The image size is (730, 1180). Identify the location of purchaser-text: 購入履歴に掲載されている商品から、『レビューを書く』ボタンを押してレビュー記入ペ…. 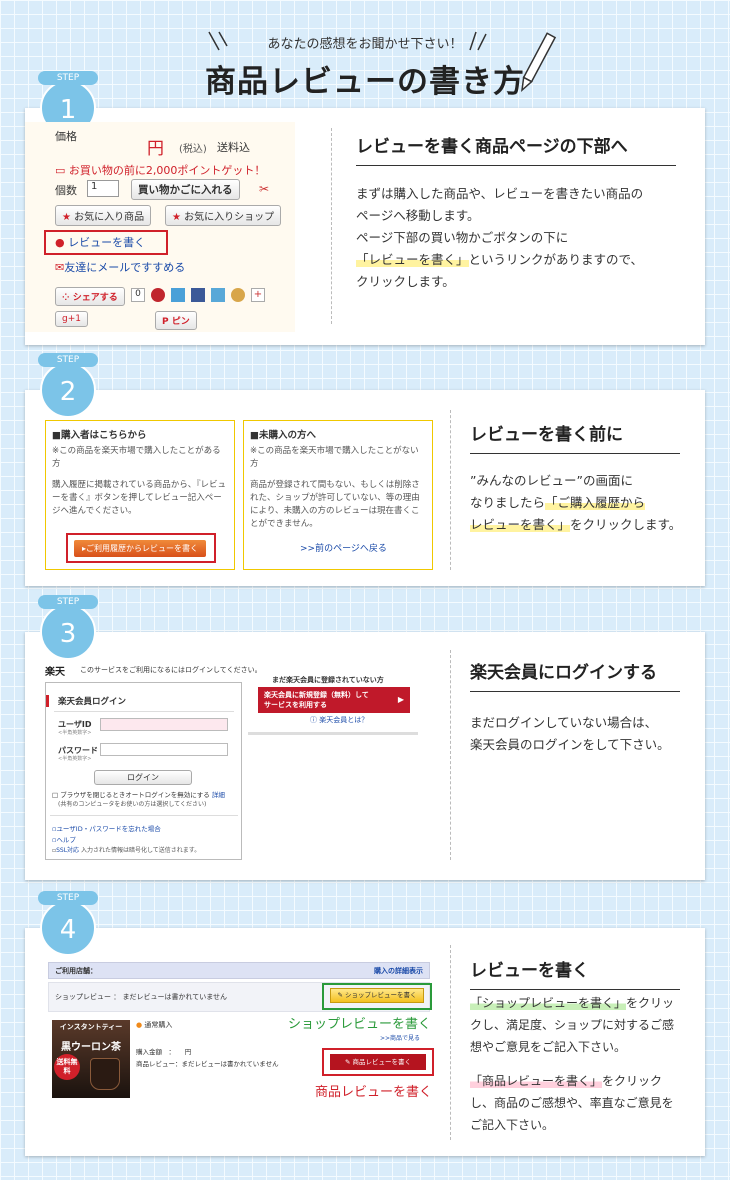
(139, 498).